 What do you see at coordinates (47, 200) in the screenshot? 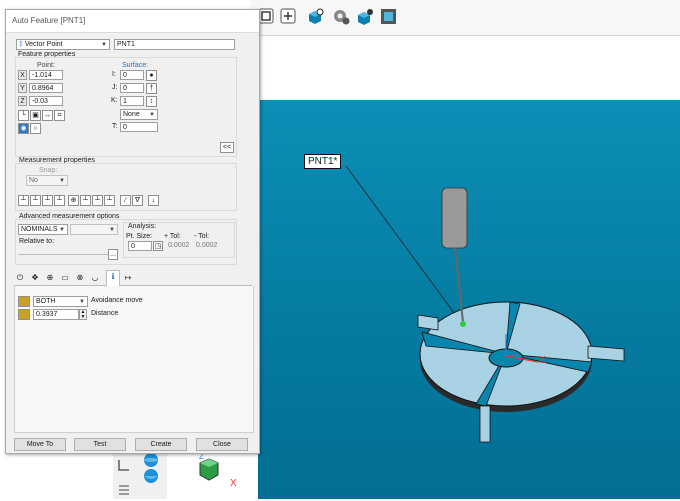
I see `depth-icon: ┴` at bounding box center [47, 200].